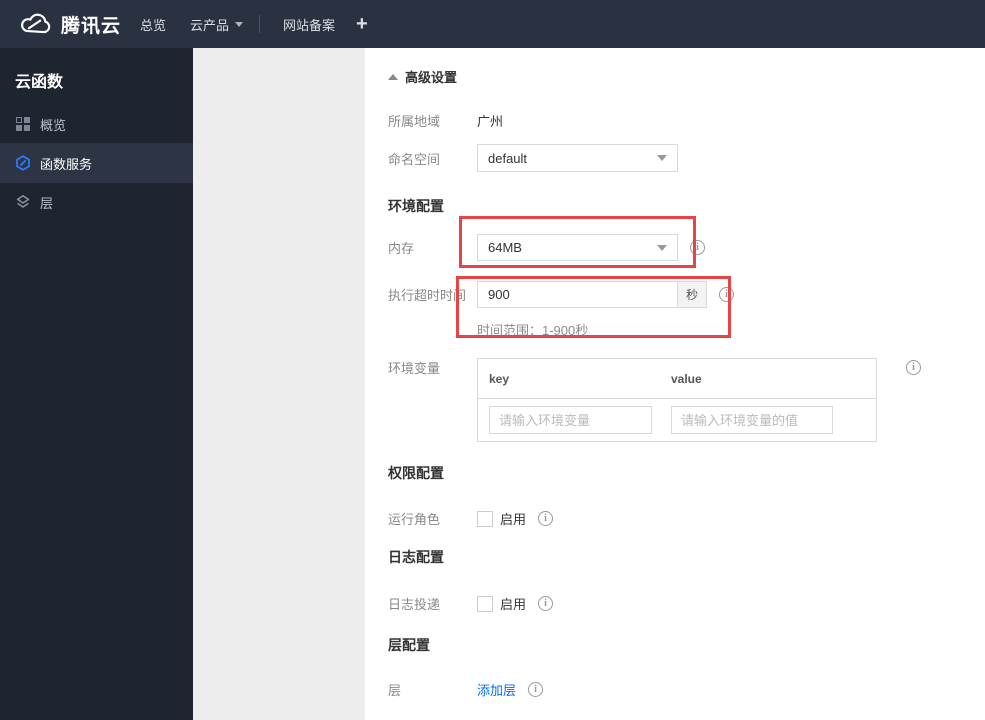 The height and width of the screenshot is (720, 985). I want to click on value-column-header: value, so click(686, 378).